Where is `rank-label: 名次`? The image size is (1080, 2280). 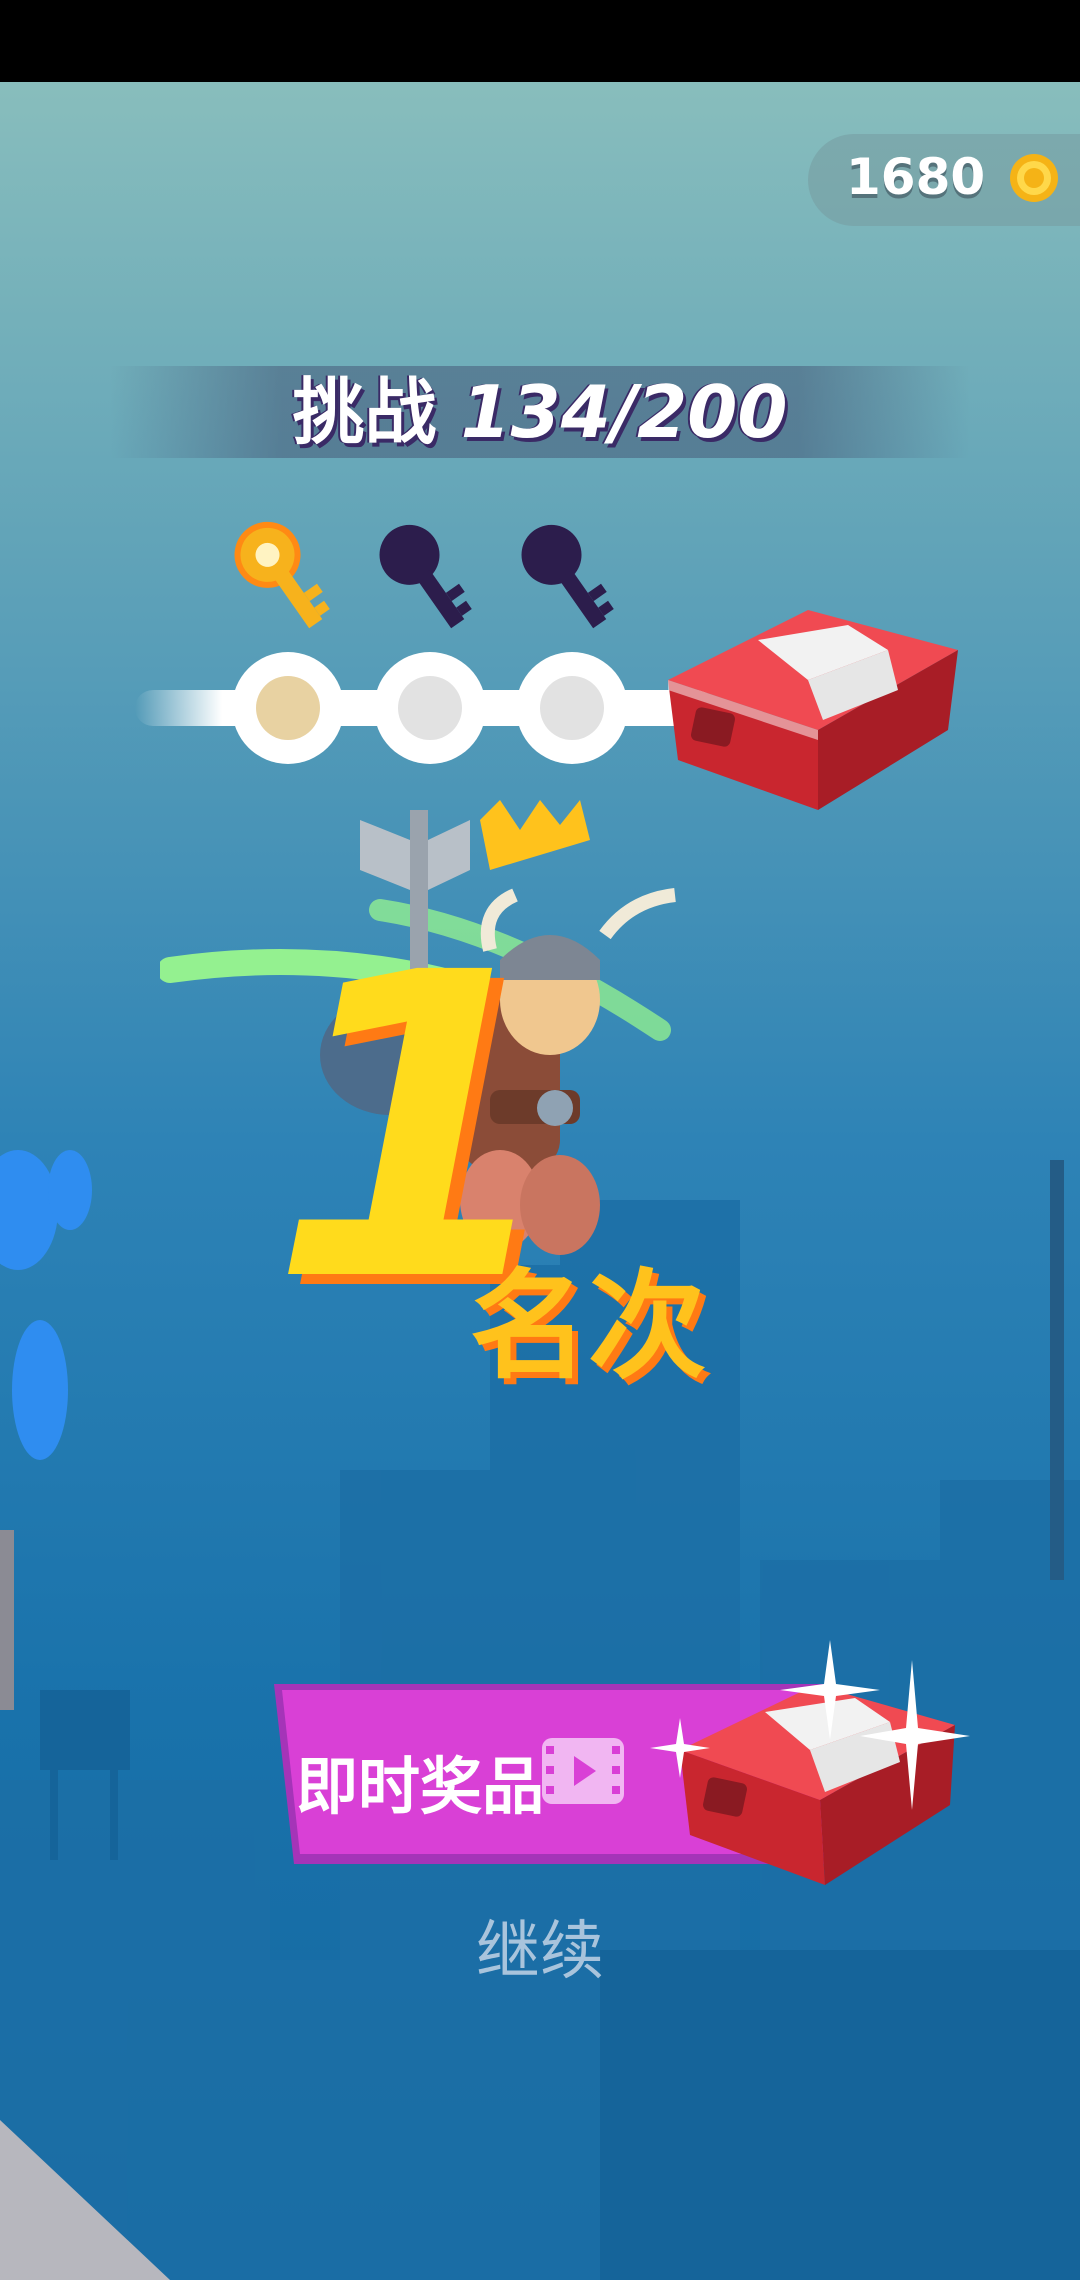
rank-label: 名次 is located at coordinates (588, 1326).